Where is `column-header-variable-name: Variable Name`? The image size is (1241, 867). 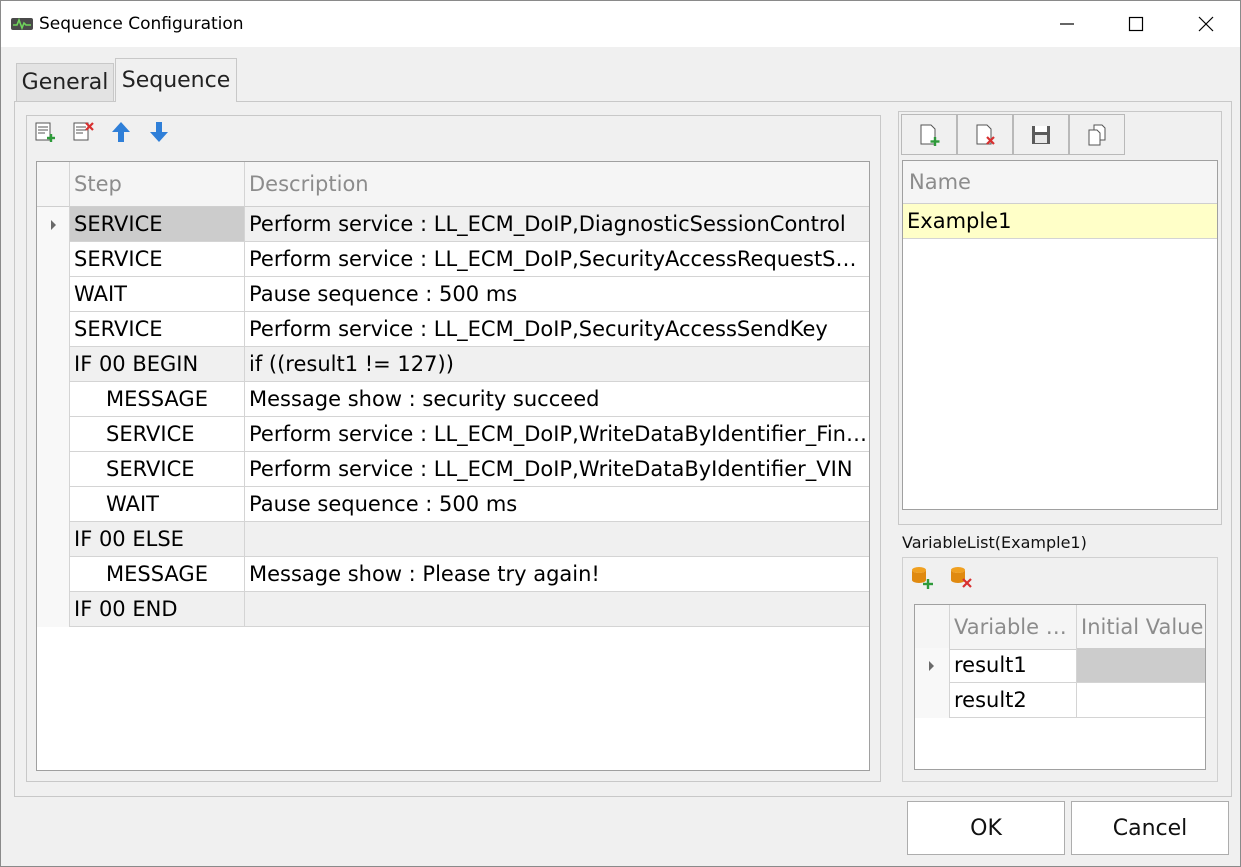
column-header-variable-name: Variable Name is located at coordinates (1013, 627).